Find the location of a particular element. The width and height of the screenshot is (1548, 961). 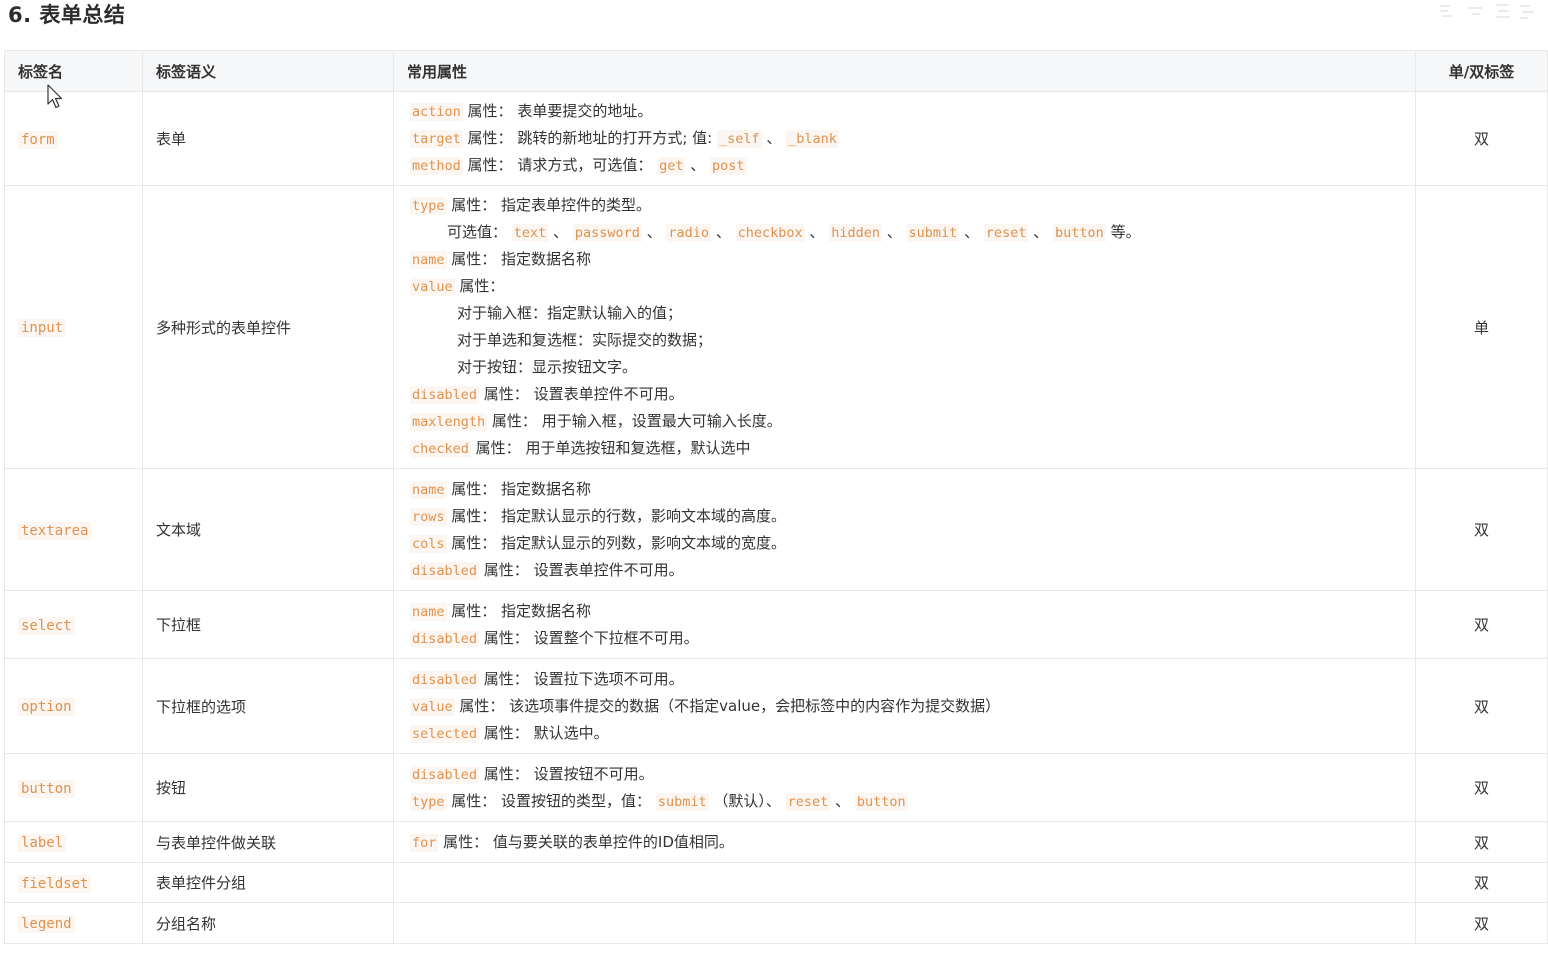

attribute-line: disabled 属性： 设置按钮不可用。 is located at coordinates (906, 774).